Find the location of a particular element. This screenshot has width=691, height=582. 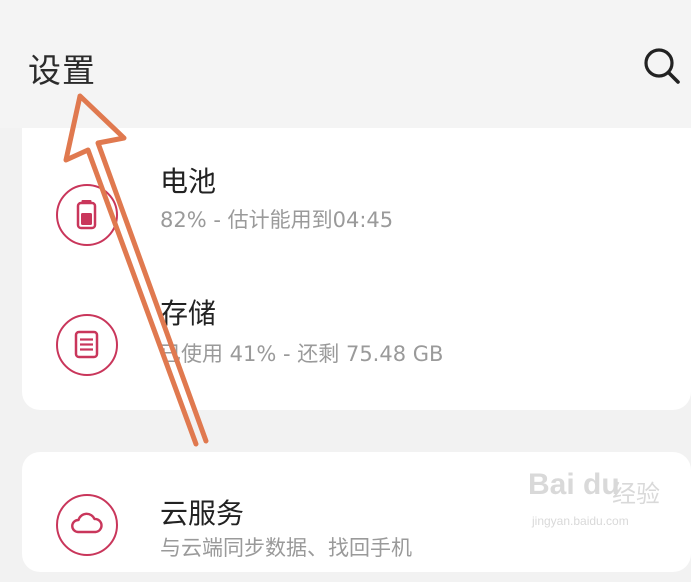

item-title: 存储 is located at coordinates (188, 313).